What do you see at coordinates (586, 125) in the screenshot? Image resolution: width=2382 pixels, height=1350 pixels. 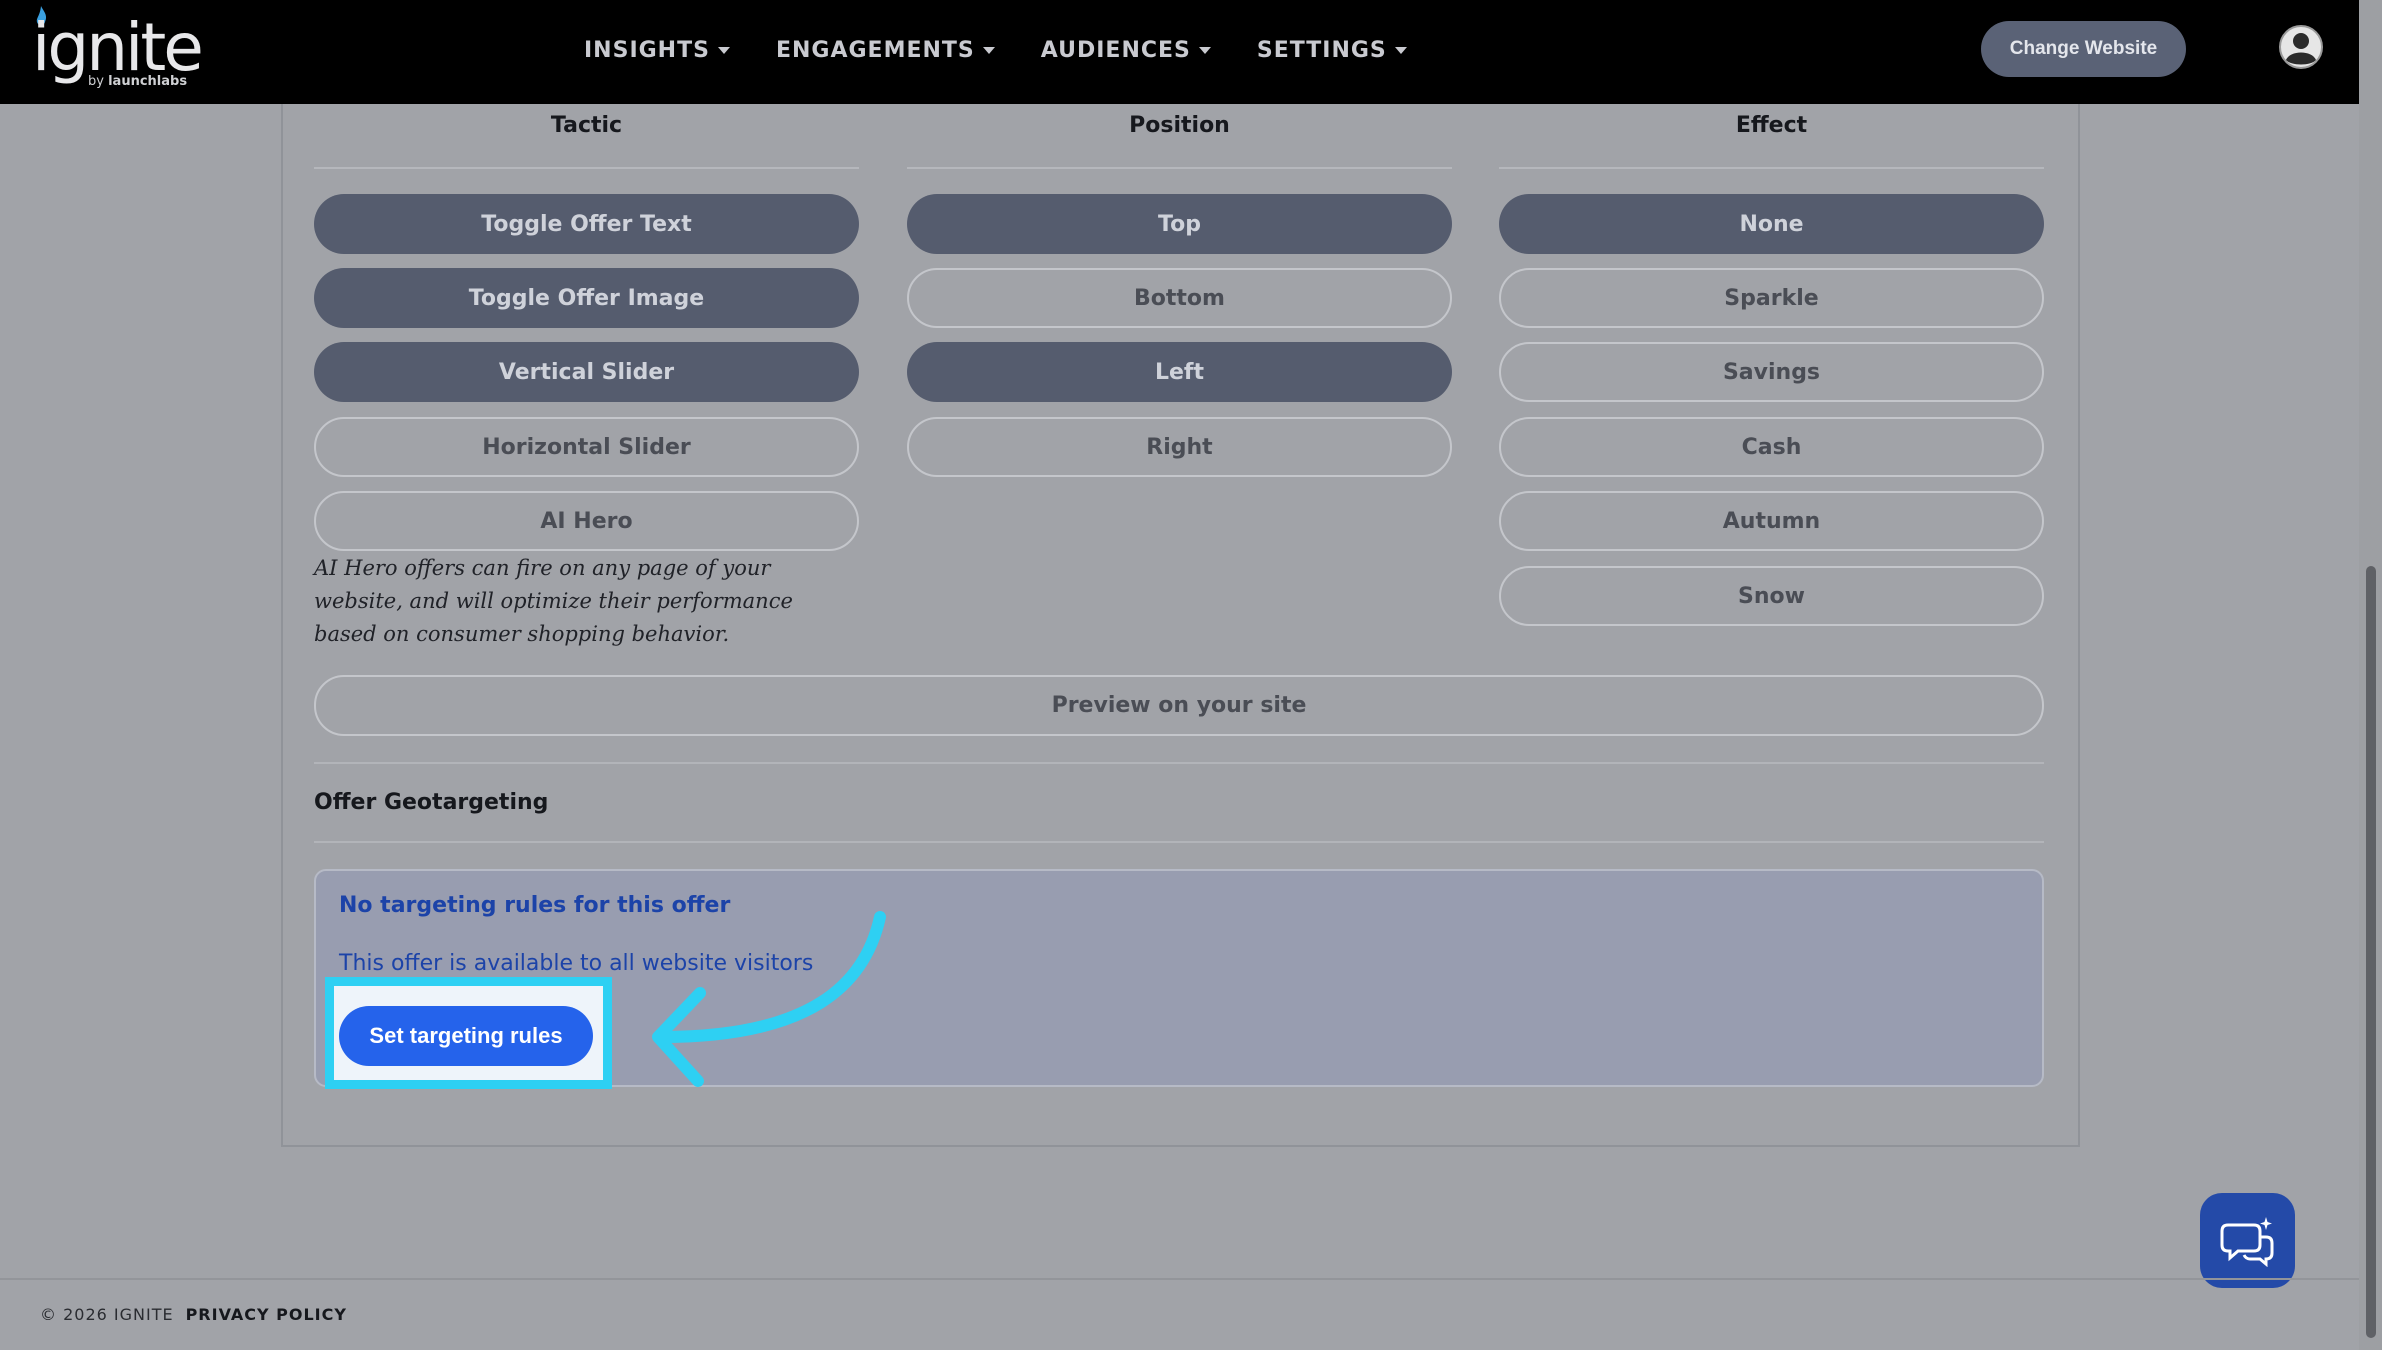 I see `tactic-heading: Tactic` at bounding box center [586, 125].